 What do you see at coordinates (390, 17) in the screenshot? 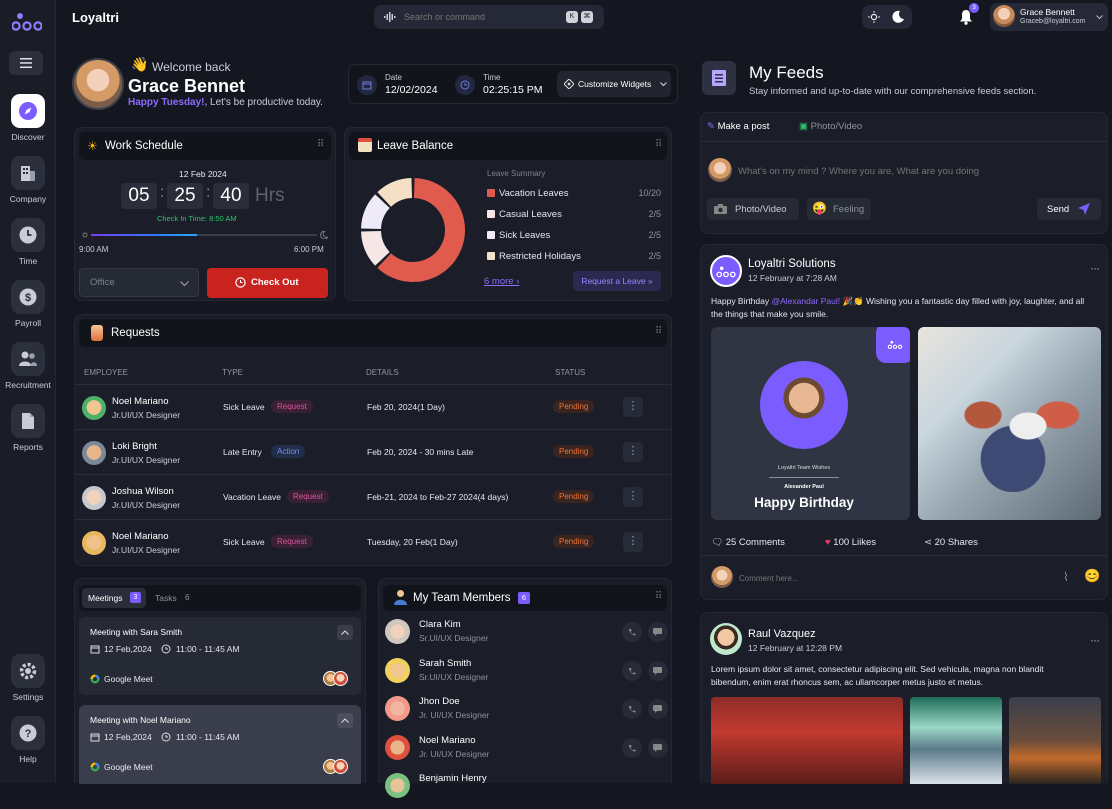
I see `voice-icon` at bounding box center [390, 17].